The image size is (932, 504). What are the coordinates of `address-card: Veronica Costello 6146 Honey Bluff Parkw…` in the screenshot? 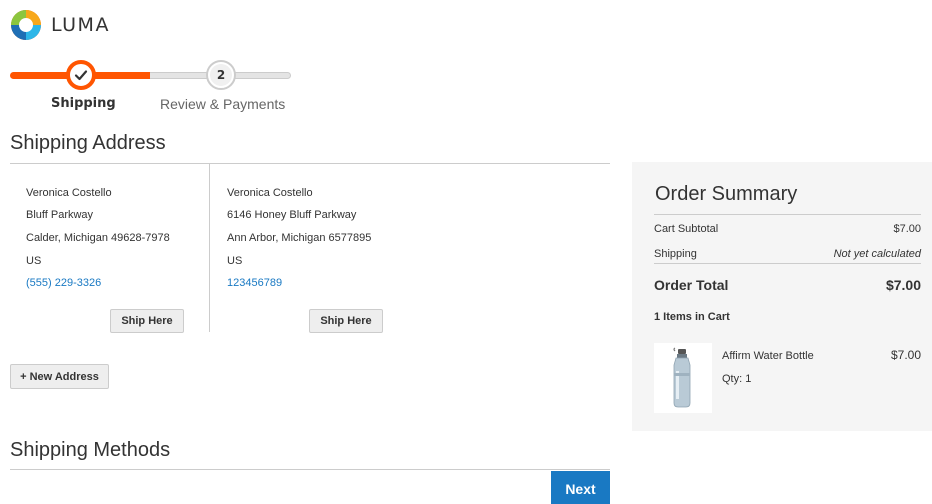 It's located at (311, 248).